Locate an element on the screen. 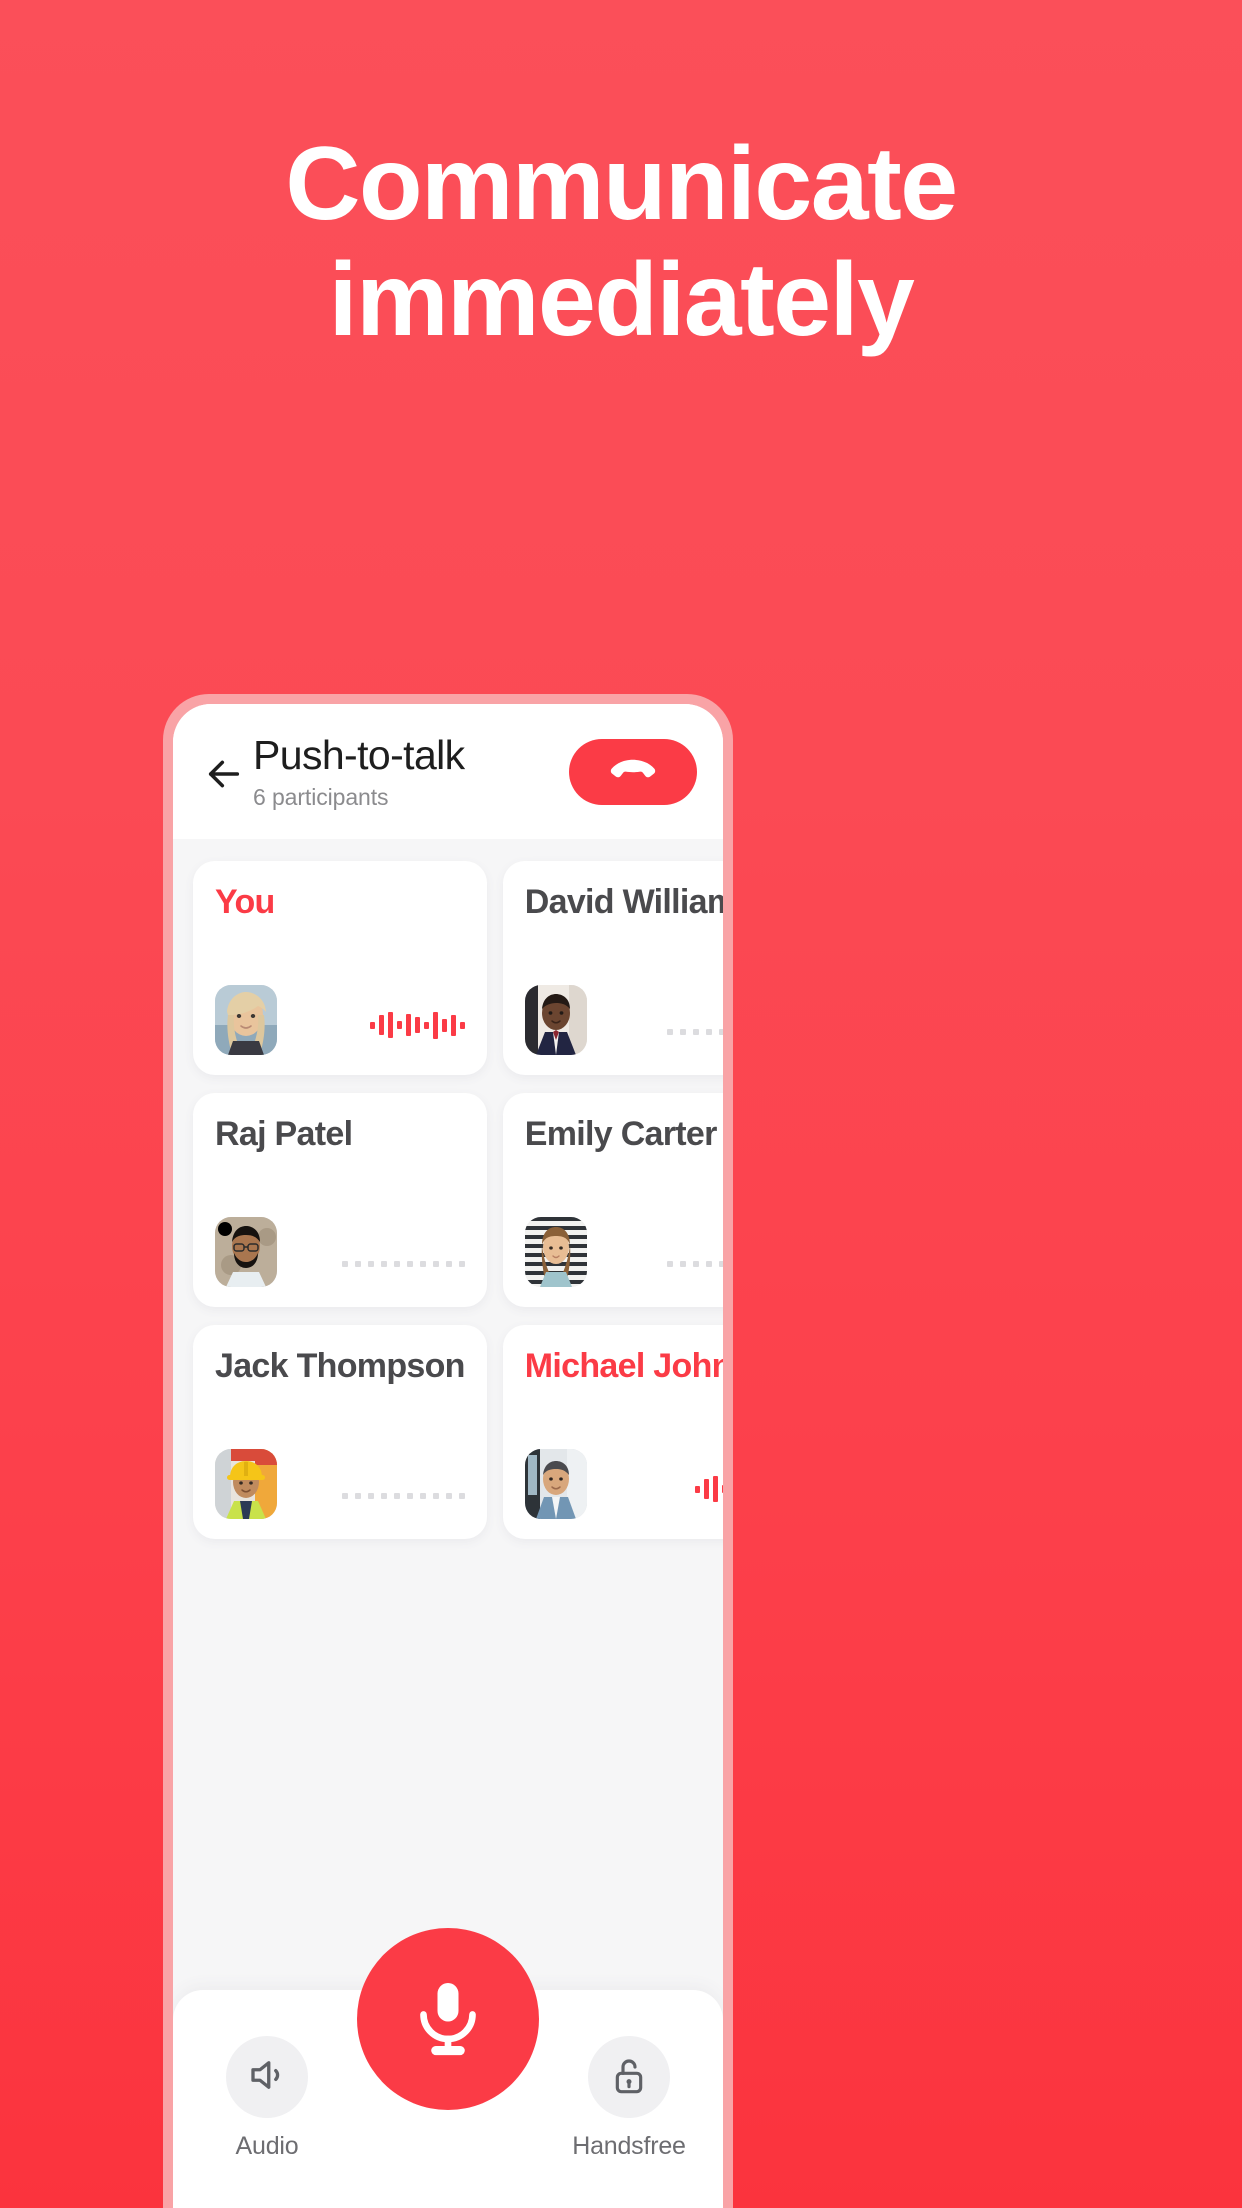 Image resolution: width=1242 pixels, height=2208 pixels. participant-card-david-williams: David Williams is located at coordinates (612, 968).